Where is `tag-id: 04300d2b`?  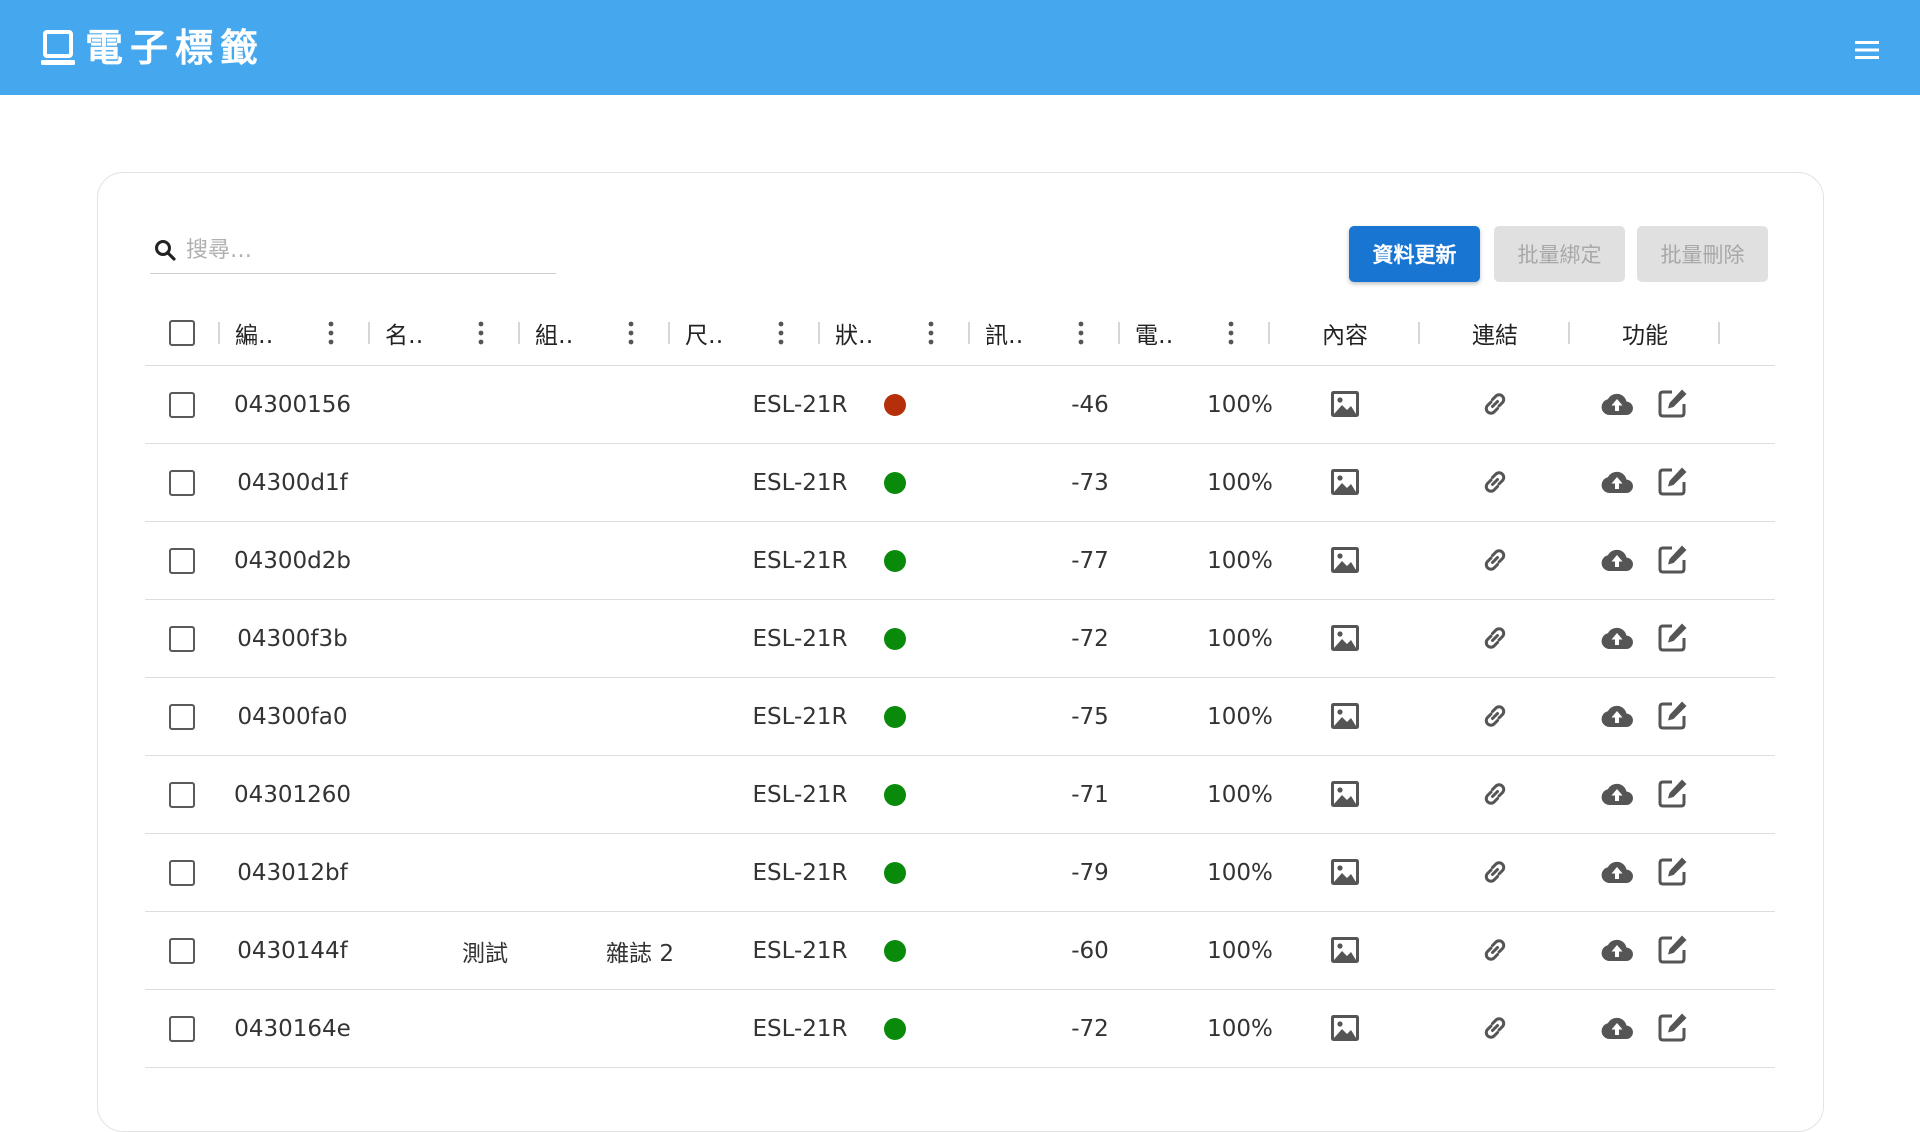
tag-id: 04300d2b is located at coordinates (292, 561).